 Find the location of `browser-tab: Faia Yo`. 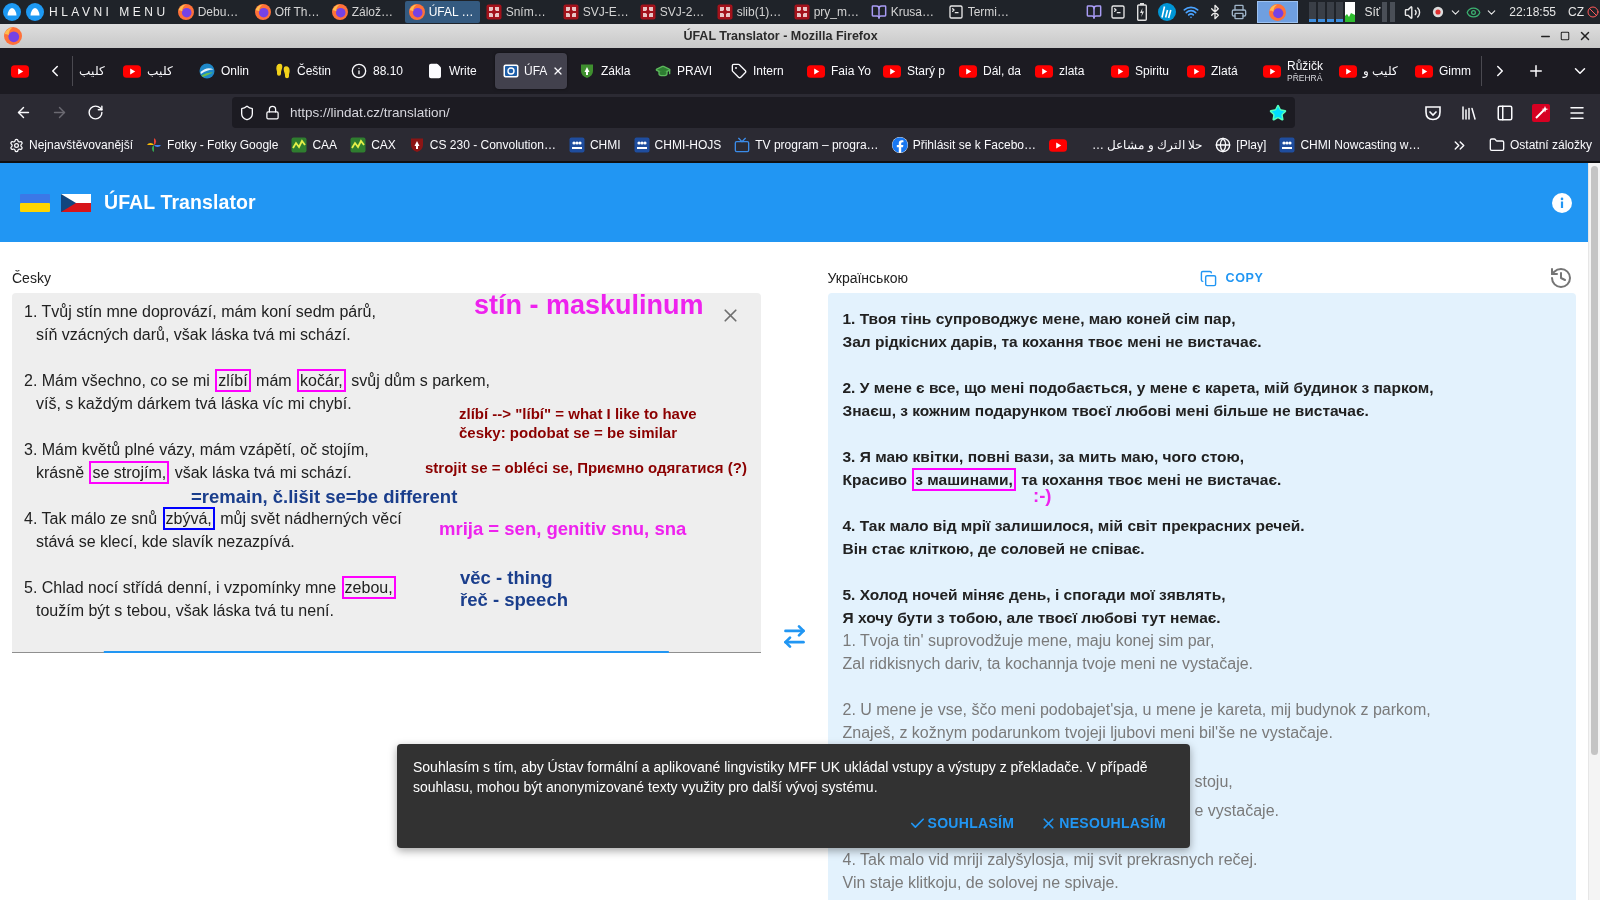

browser-tab: Faia Yo is located at coordinates (835, 71).